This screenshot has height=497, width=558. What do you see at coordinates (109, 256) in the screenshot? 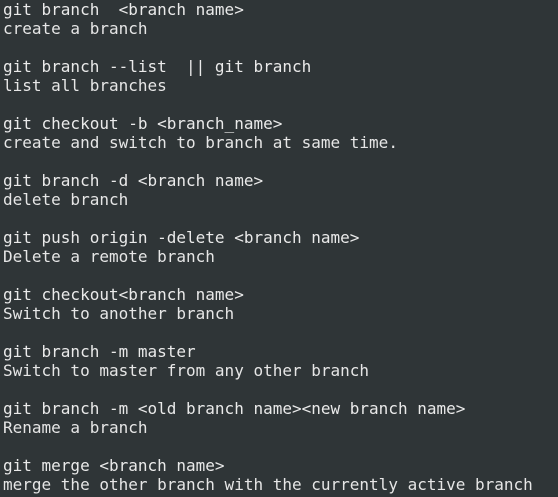
I see `description-line: Delete a remote branch` at bounding box center [109, 256].